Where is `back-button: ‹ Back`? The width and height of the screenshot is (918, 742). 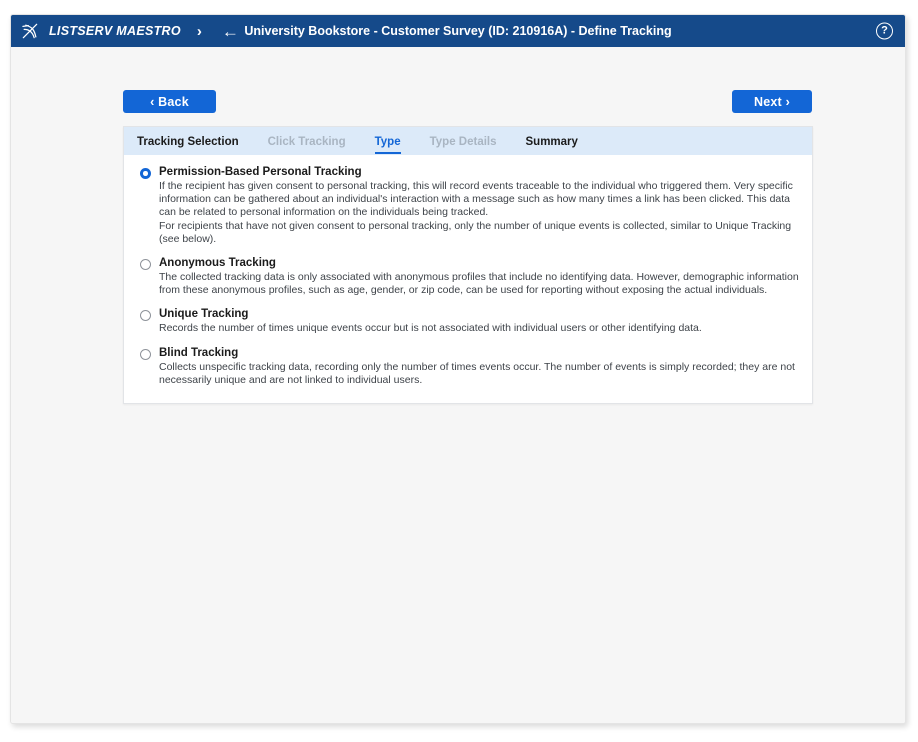 back-button: ‹ Back is located at coordinates (169, 101).